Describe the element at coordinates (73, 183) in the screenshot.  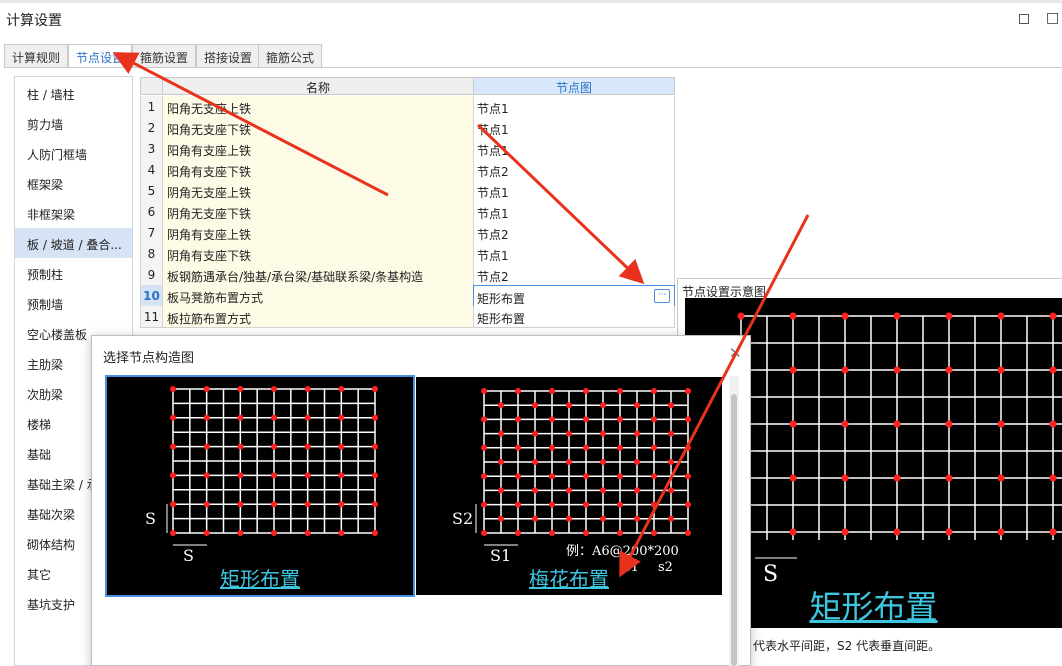
I see `sidebar-item: 框架梁` at that location.